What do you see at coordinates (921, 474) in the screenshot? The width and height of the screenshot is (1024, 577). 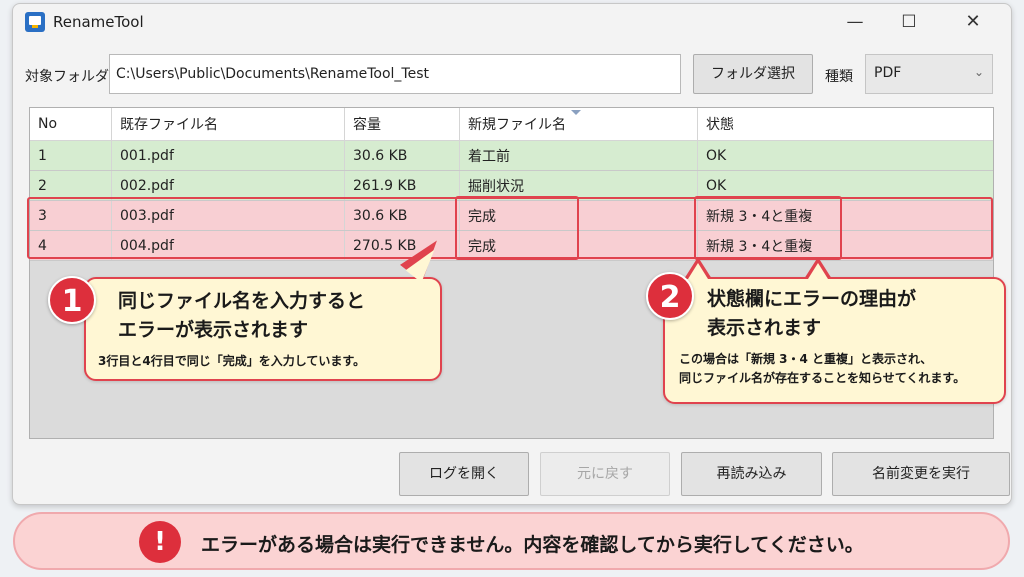 I see `execute-rename-button: 名前変更を実行` at bounding box center [921, 474].